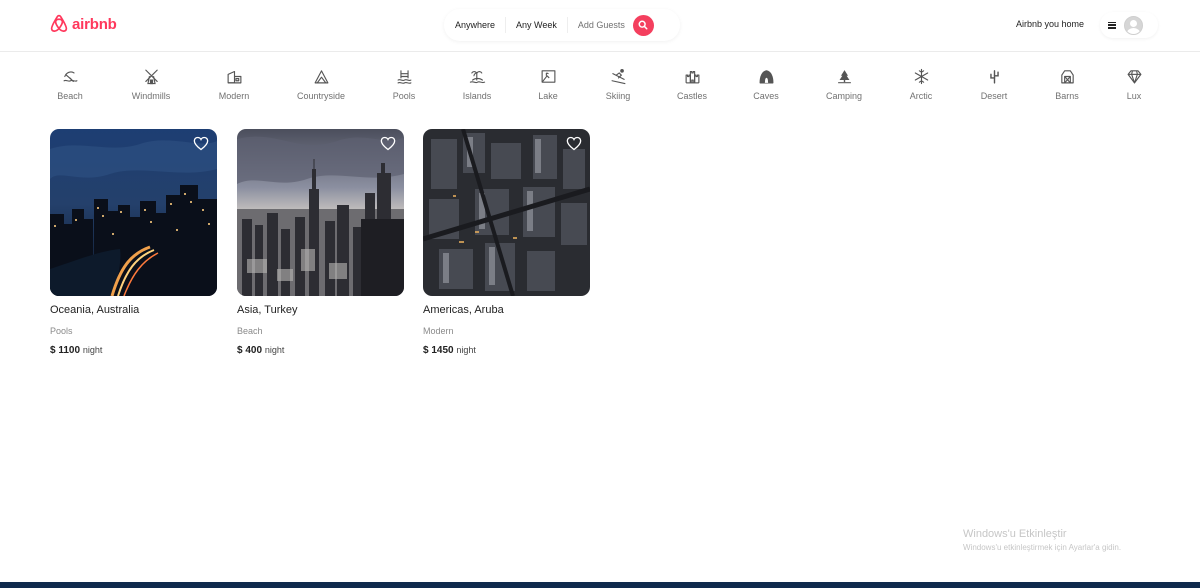 The width and height of the screenshot is (1200, 588). I want to click on user-menu-button, so click(1129, 25).